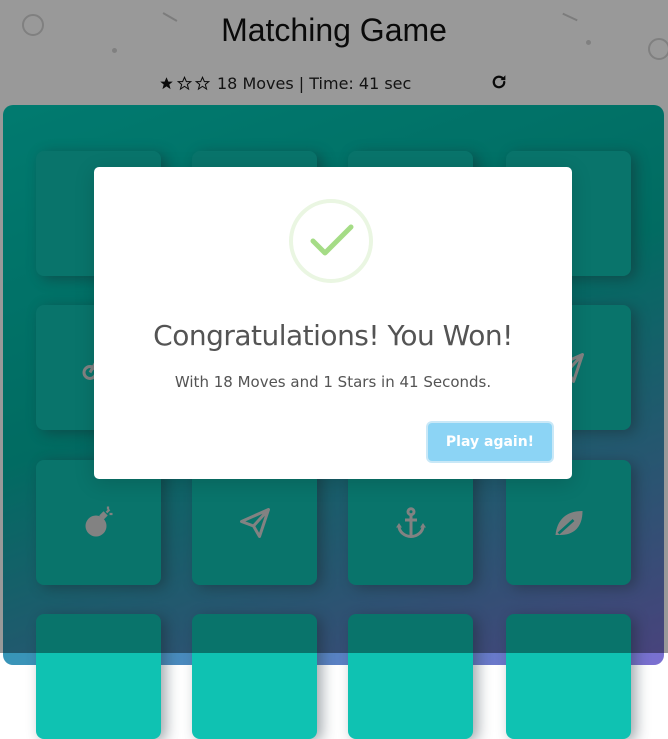 This screenshot has width=668, height=739. Describe the element at coordinates (333, 382) in the screenshot. I see `dialog-message: With 18 Moves and 1 Stars in 41 Seconds.` at that location.